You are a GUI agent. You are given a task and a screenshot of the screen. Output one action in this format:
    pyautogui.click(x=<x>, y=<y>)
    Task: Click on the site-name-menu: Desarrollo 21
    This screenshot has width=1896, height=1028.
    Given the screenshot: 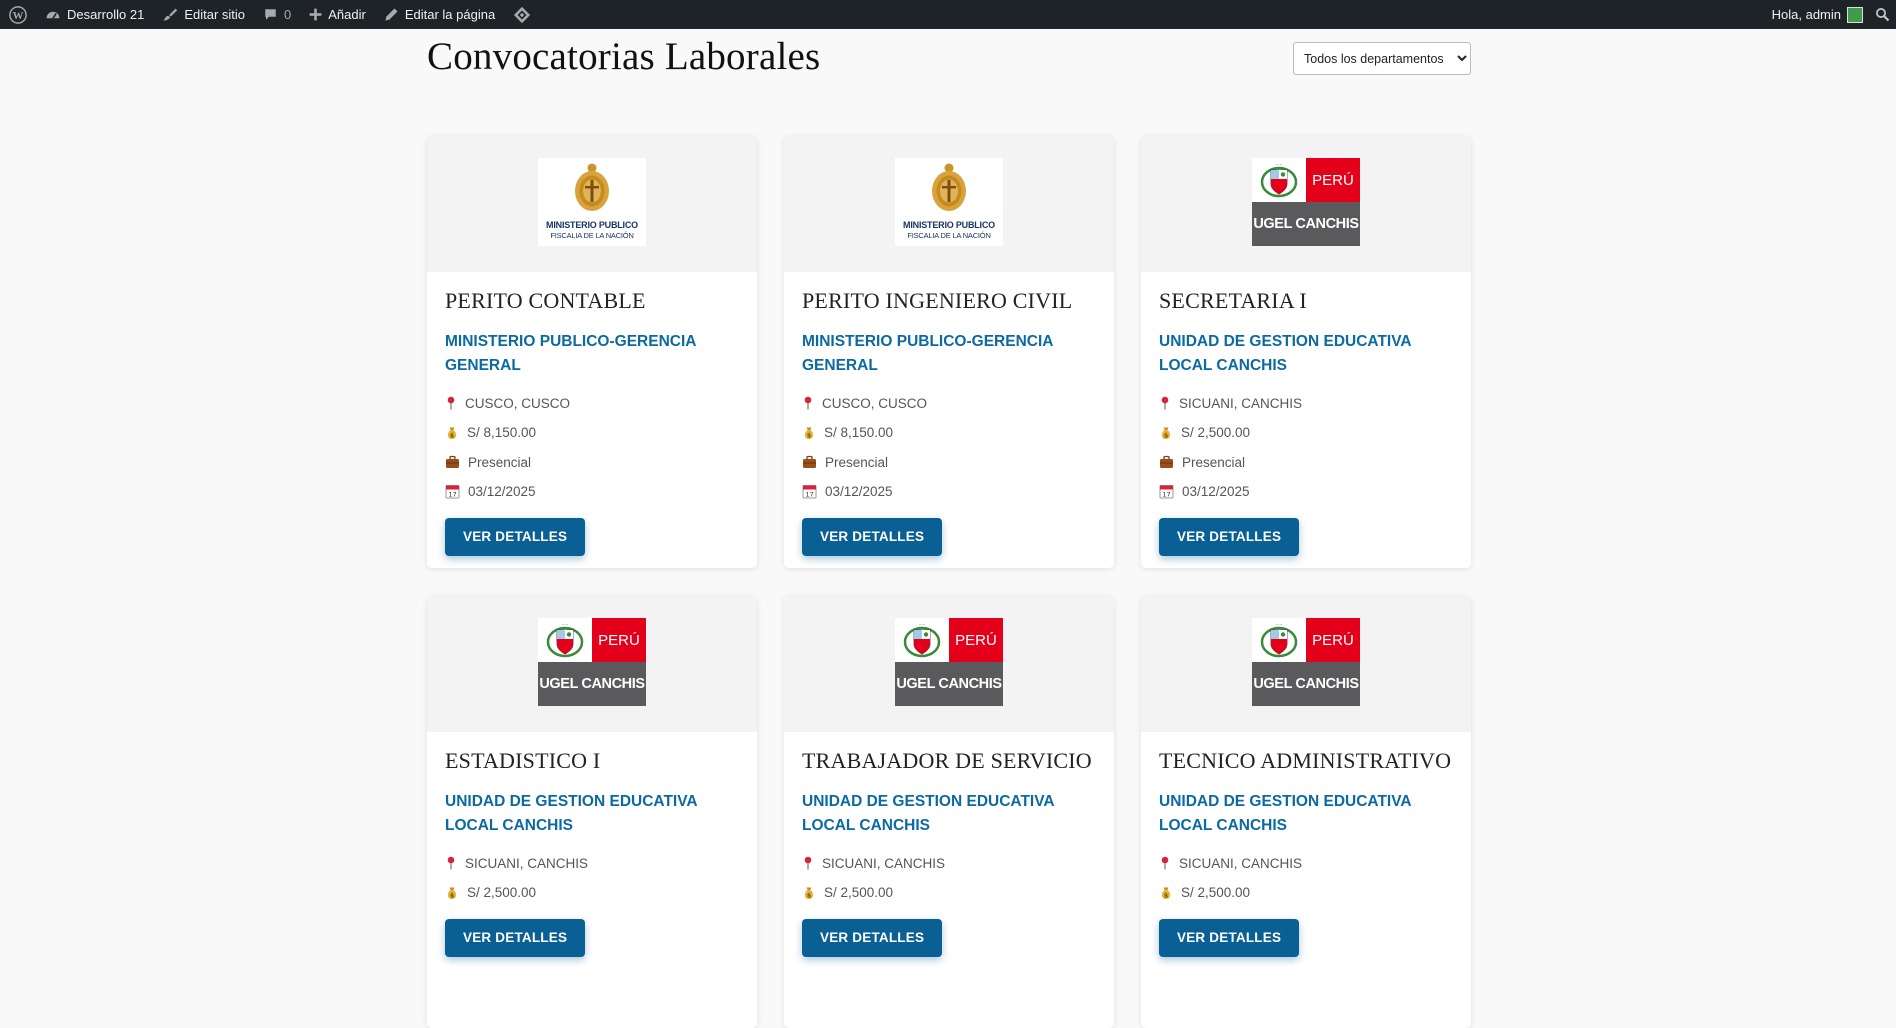 What is the action you would take?
    pyautogui.click(x=94, y=14)
    